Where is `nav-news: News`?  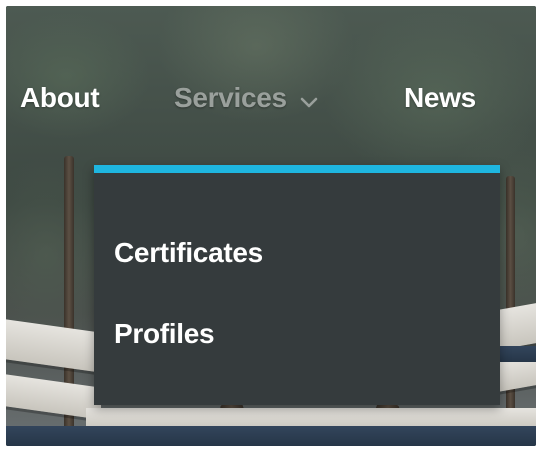 nav-news: News is located at coordinates (440, 98).